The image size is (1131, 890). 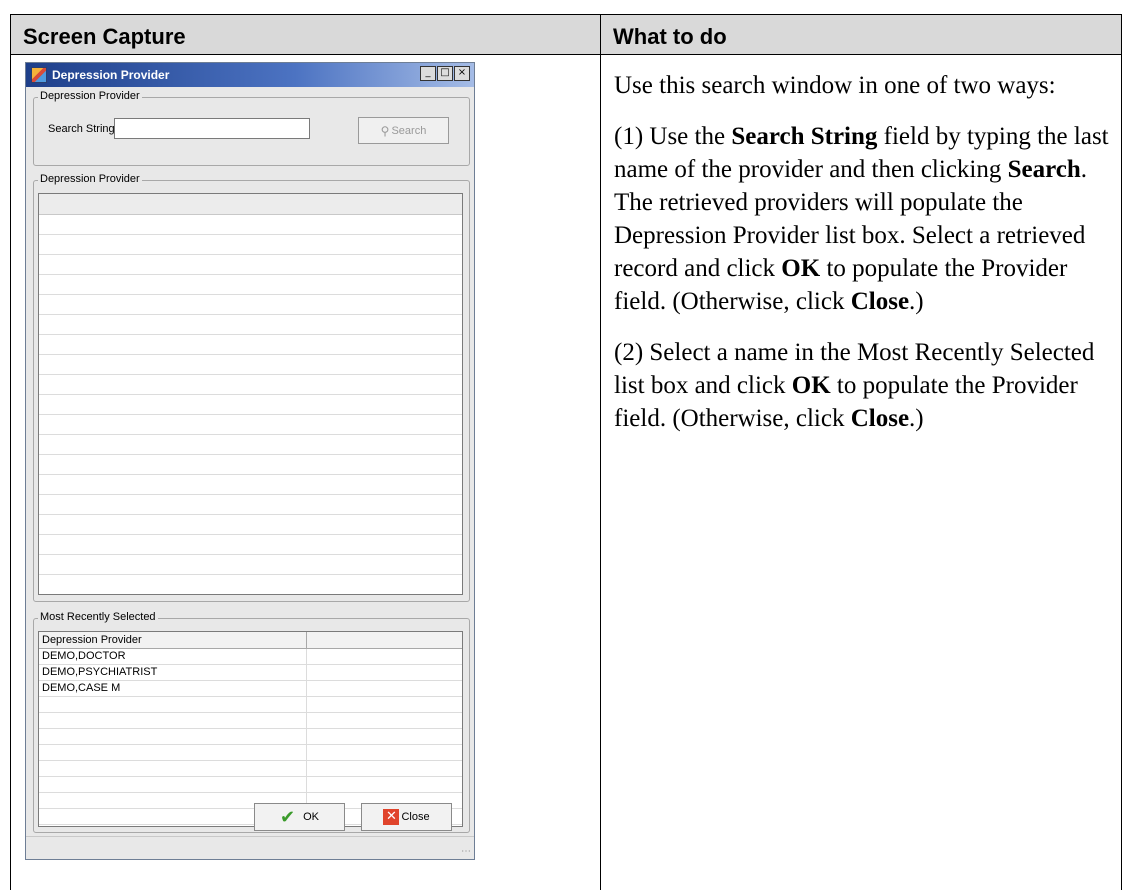 I want to click on results-group-label: Depression Provider, so click(x=90, y=179).